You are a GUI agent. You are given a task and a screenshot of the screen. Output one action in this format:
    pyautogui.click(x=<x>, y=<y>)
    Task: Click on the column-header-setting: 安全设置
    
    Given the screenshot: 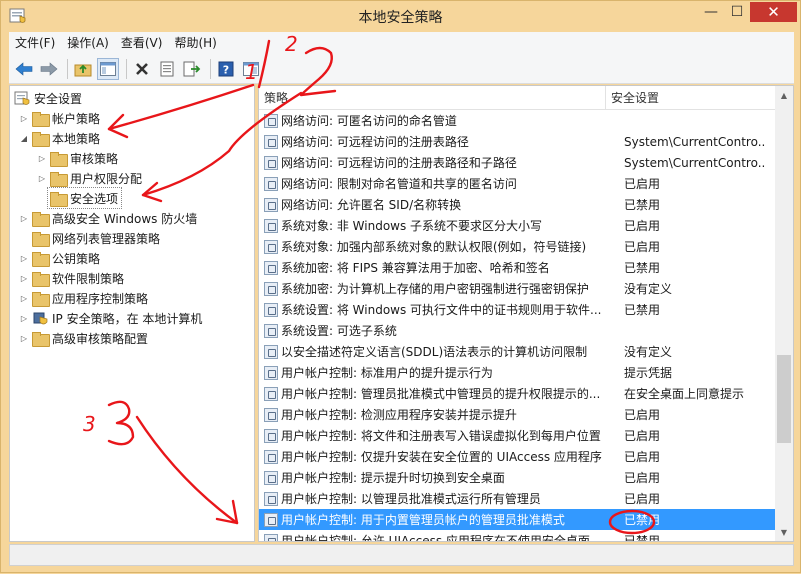 What is the action you would take?
    pyautogui.click(x=681, y=98)
    